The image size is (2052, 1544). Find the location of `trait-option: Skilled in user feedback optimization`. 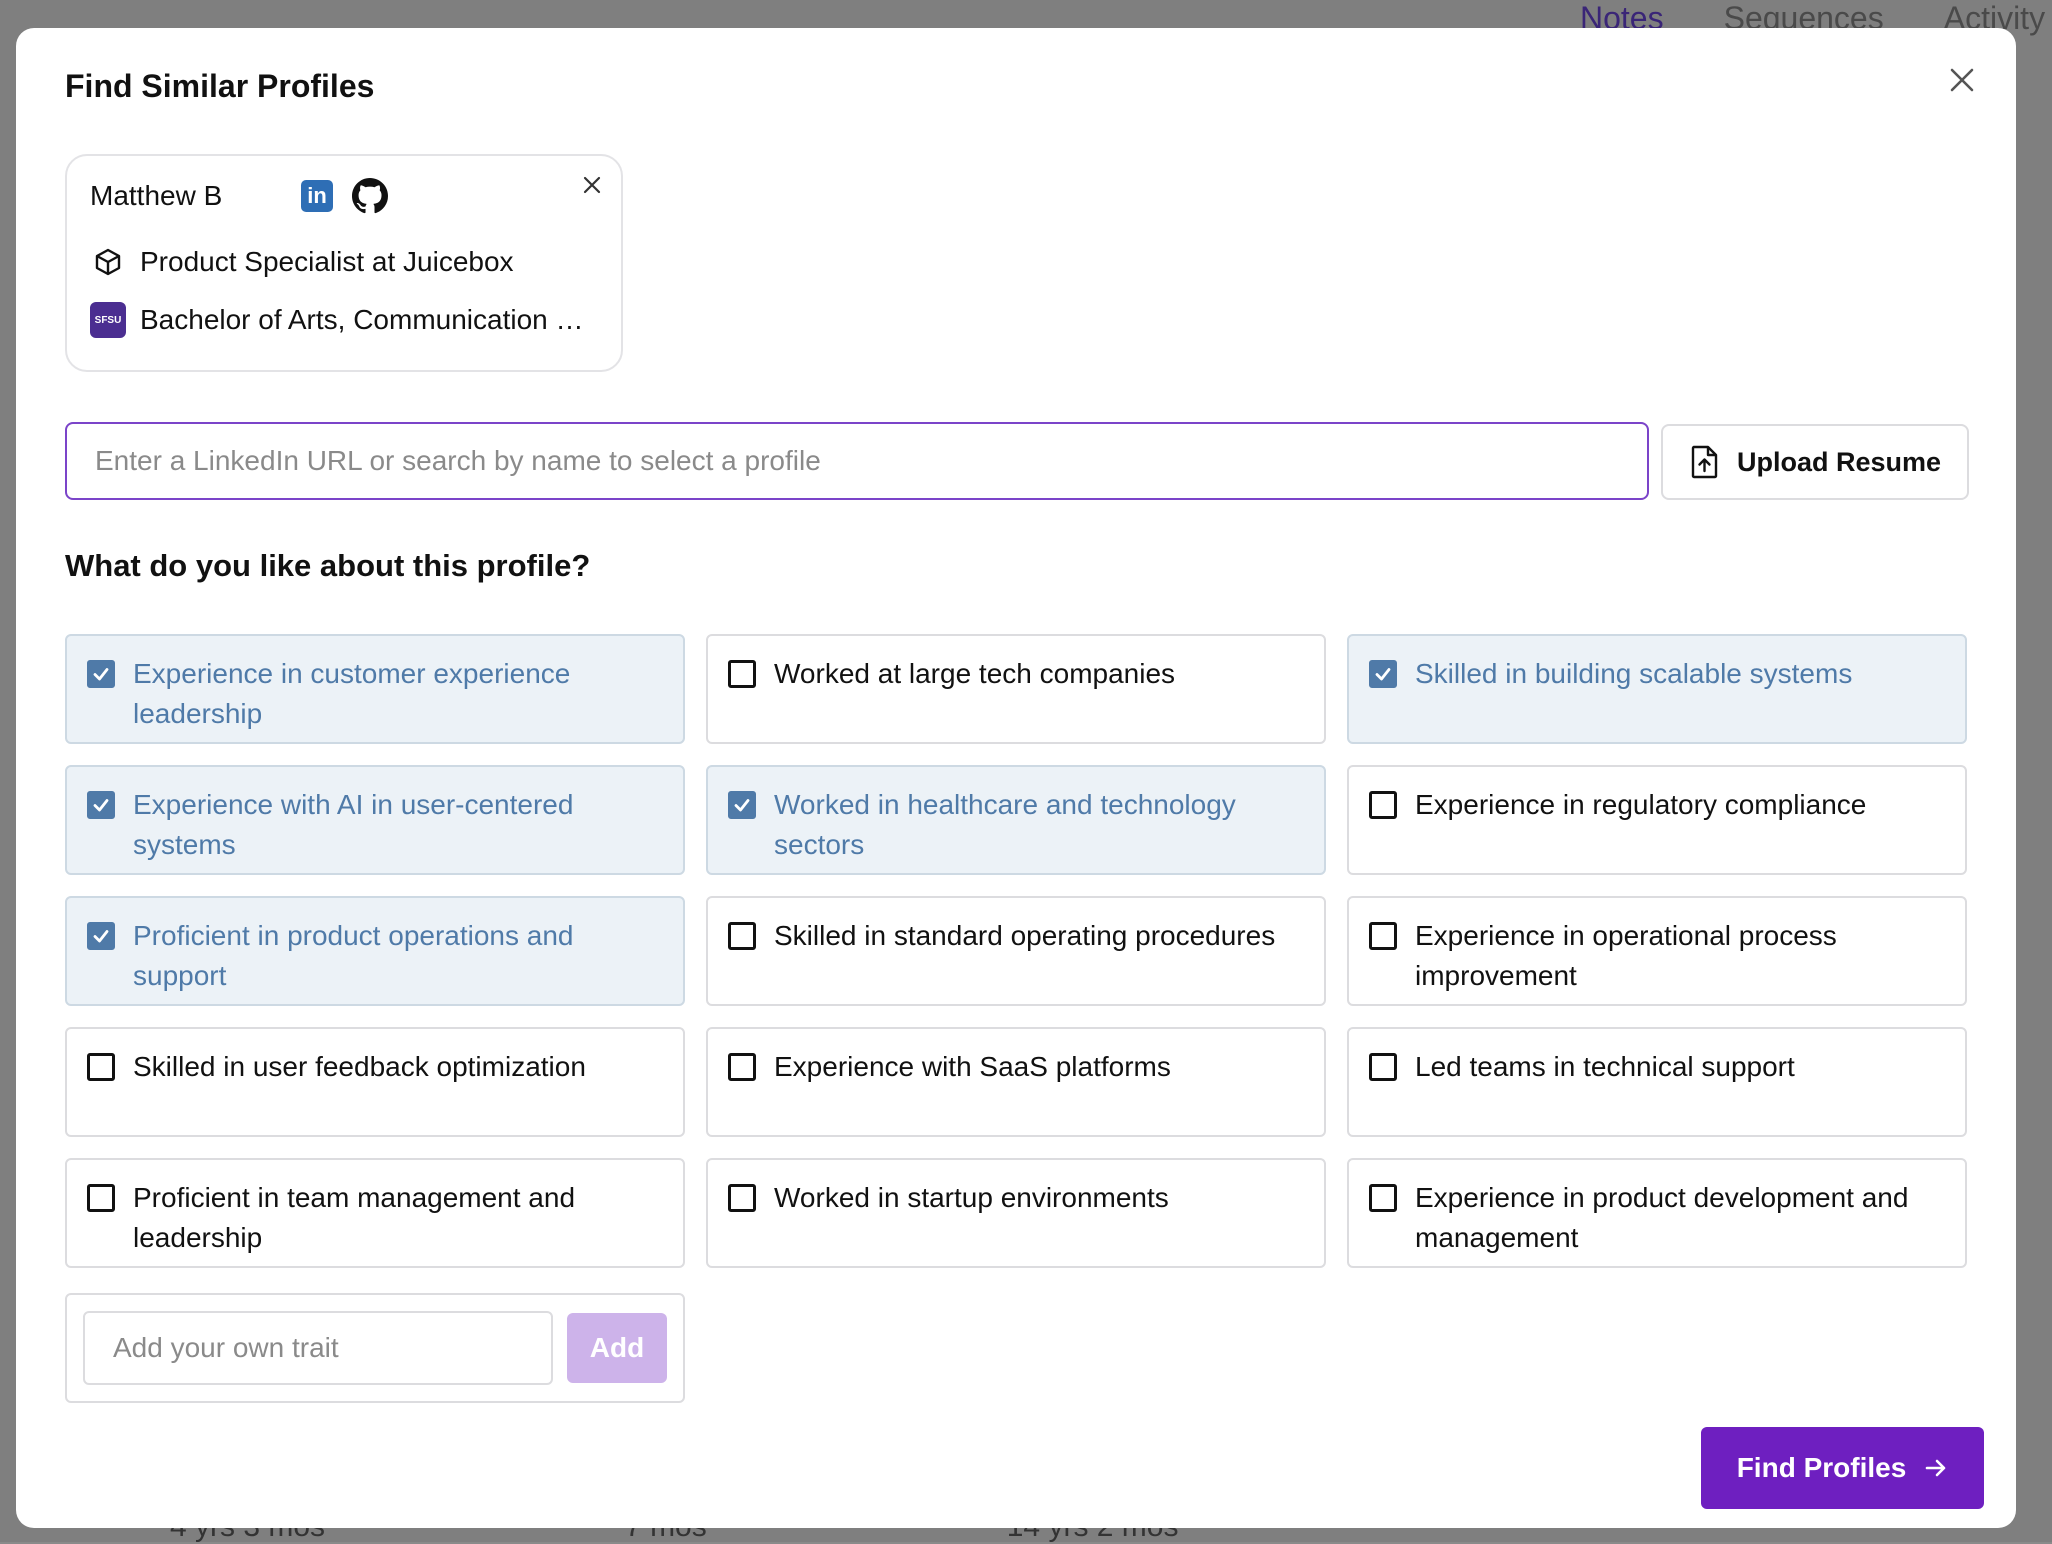

trait-option: Skilled in user feedback optimization is located at coordinates (375, 1082).